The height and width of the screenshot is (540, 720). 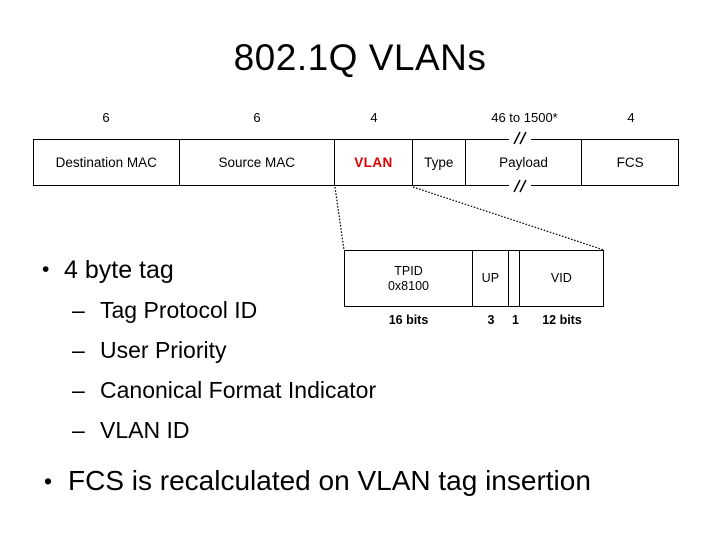 I want to click on bullet-item-vlan-id: – VLAN ID, so click(x=241, y=430).